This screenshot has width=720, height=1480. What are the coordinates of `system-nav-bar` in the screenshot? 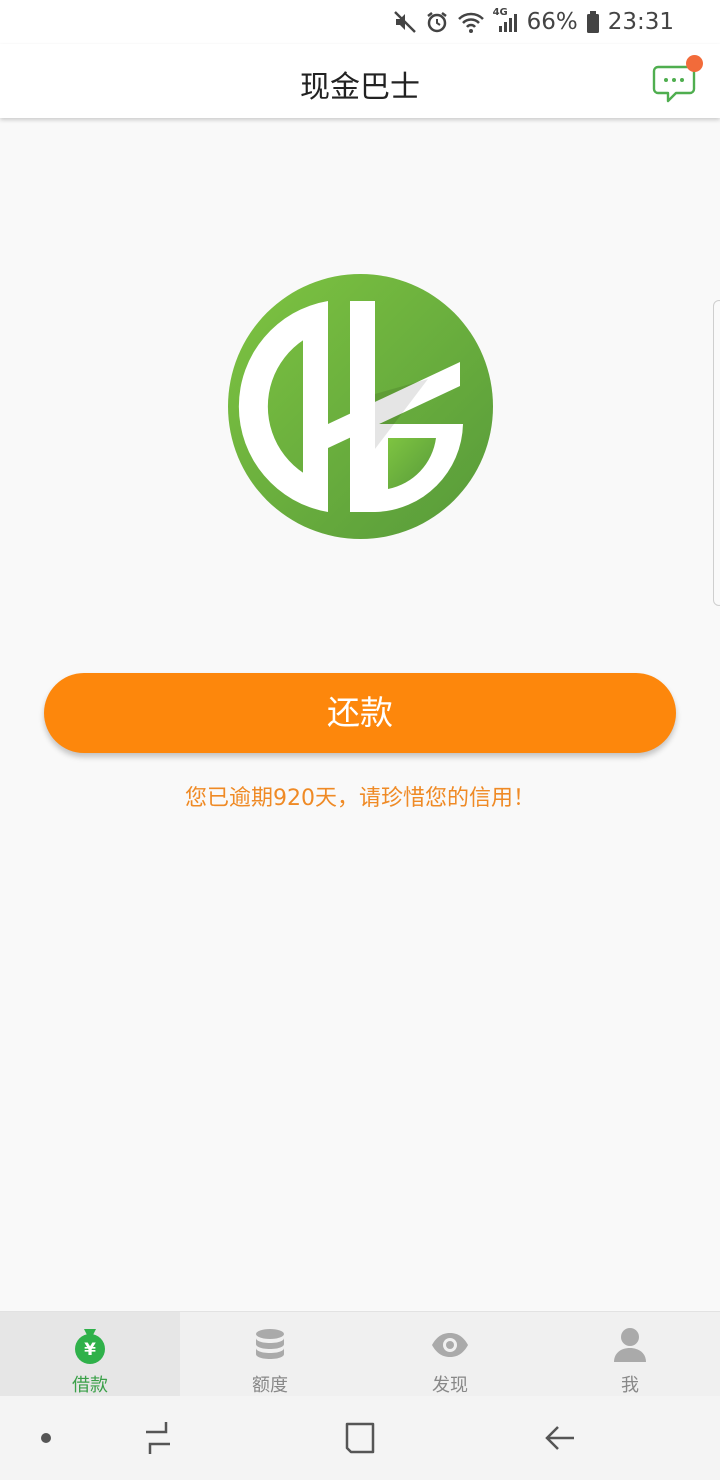 It's located at (360, 1438).